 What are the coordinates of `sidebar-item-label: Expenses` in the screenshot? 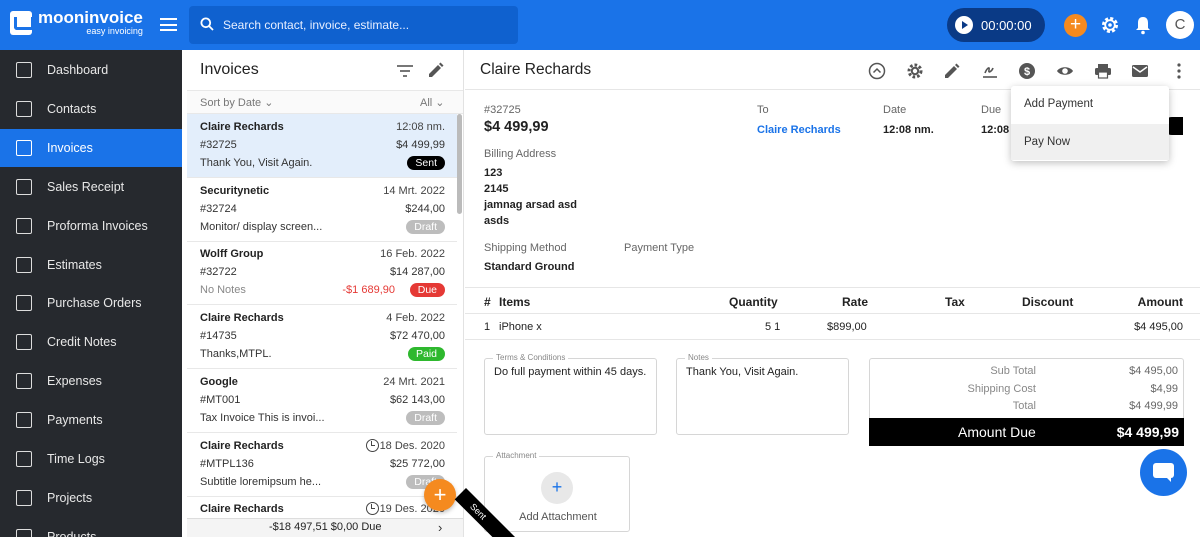 It's located at (74, 381).